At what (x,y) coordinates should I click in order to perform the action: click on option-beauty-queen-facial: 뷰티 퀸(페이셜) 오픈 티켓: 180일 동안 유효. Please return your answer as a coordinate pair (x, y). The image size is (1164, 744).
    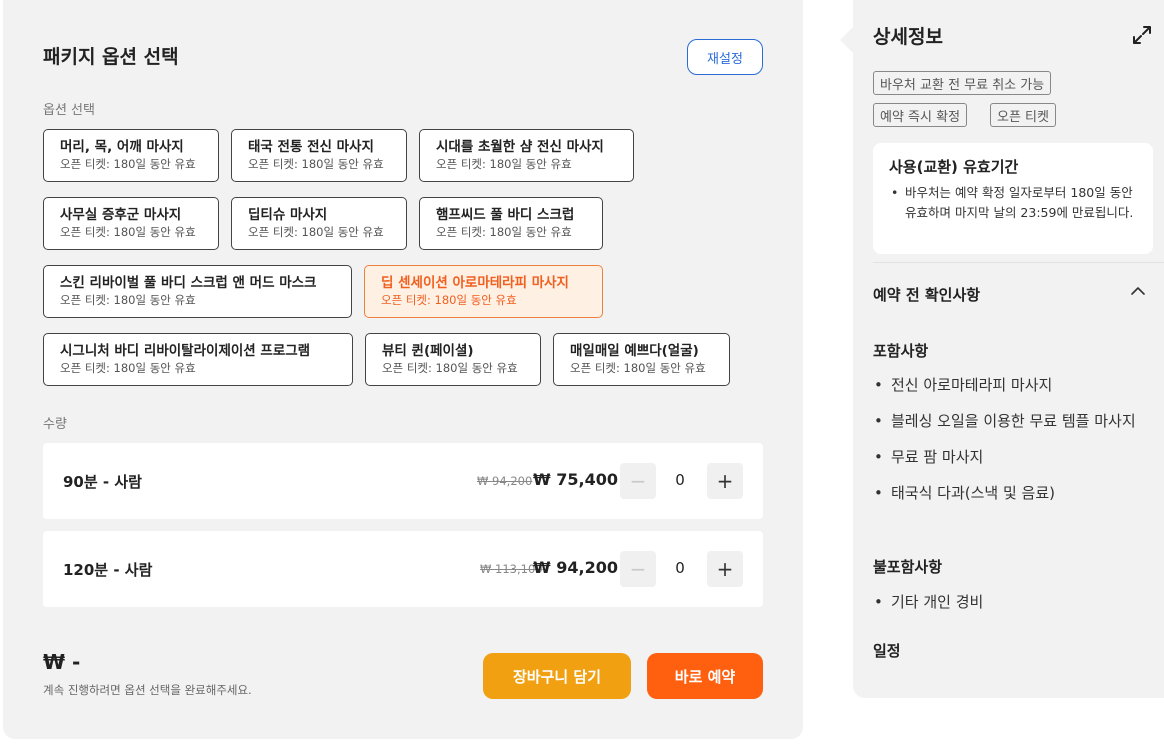
    Looking at the image, I should click on (453, 359).